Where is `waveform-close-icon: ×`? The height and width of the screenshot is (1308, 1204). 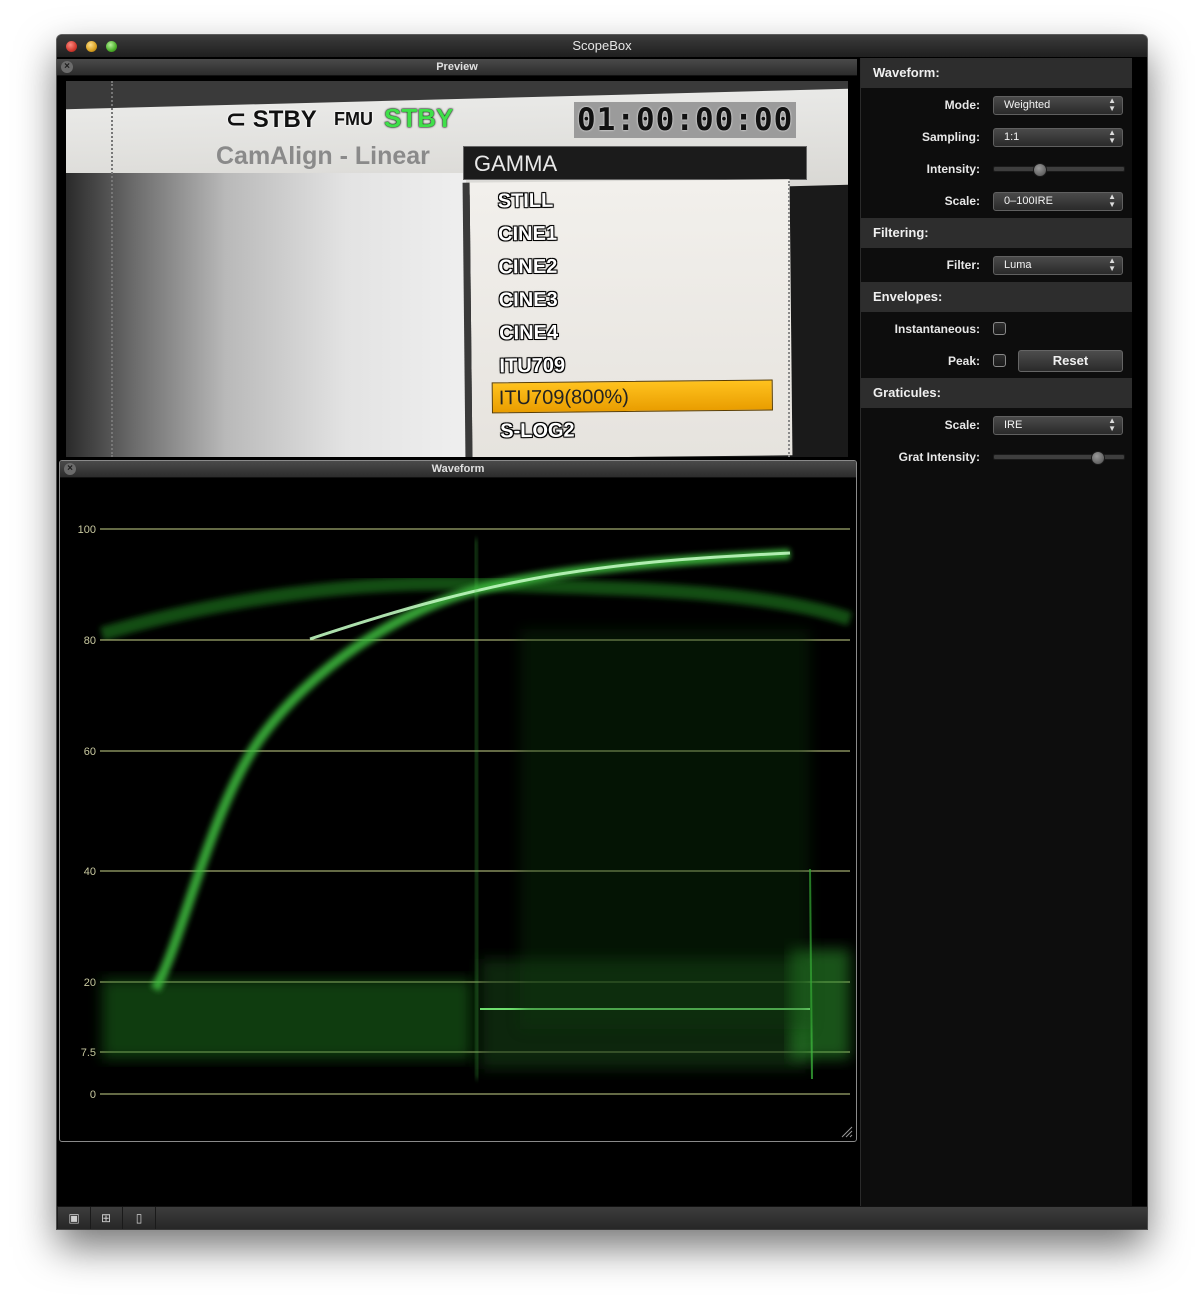 waveform-close-icon: × is located at coordinates (70, 469).